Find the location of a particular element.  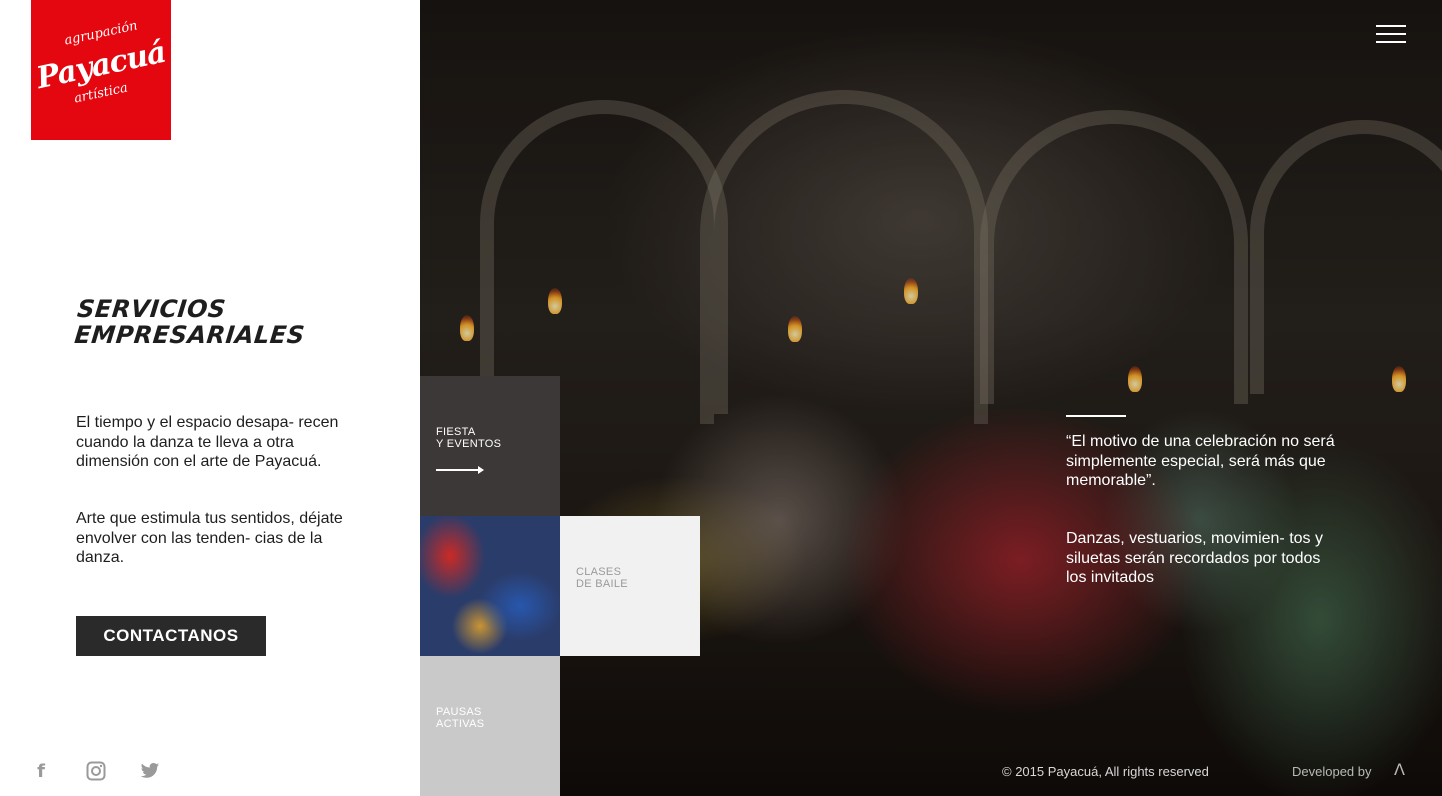

tile-label-line: CLASES is located at coordinates (599, 572).